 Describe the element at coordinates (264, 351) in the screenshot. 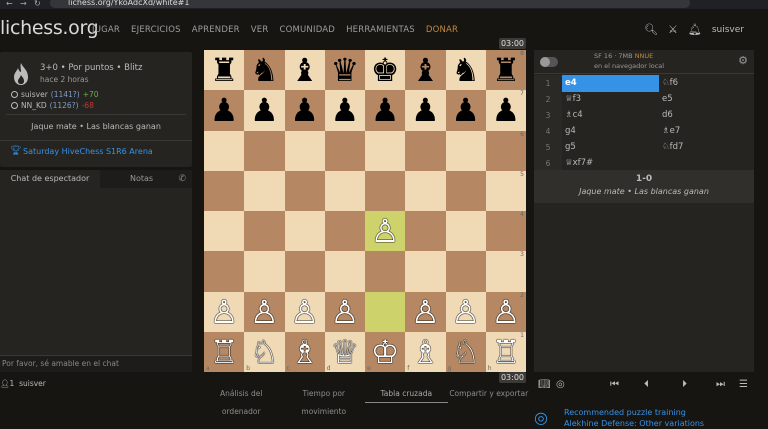

I see `square-b1: ♘ b` at that location.